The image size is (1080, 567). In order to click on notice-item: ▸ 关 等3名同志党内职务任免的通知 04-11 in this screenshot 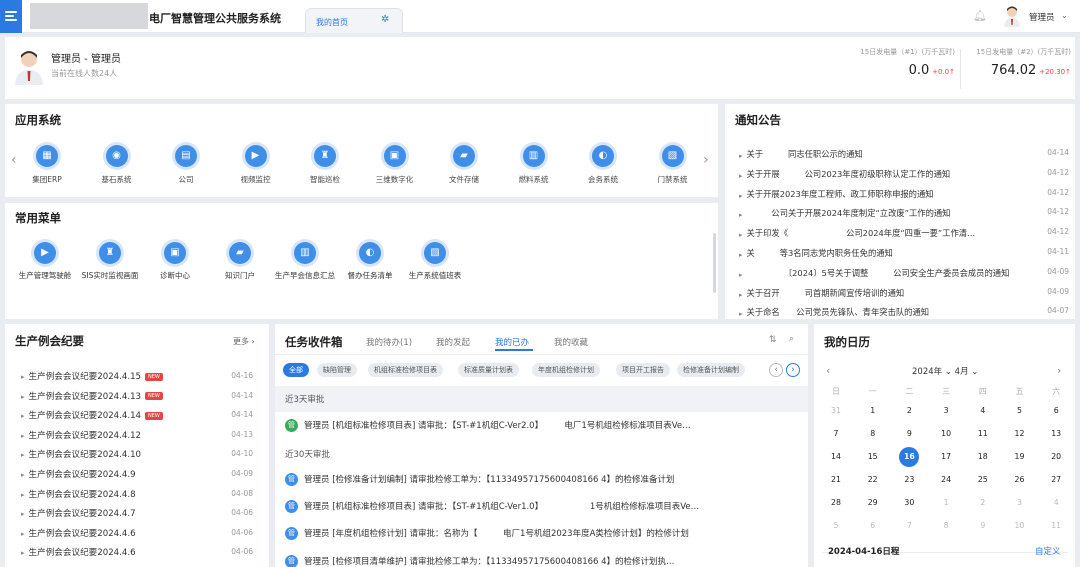, I will do `click(904, 253)`.